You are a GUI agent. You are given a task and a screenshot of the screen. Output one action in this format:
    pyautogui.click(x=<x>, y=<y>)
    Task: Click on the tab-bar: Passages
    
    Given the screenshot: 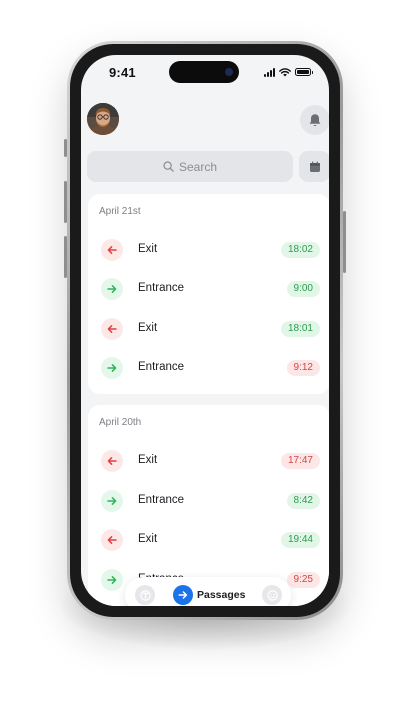 What is the action you would take?
    pyautogui.click(x=208, y=591)
    